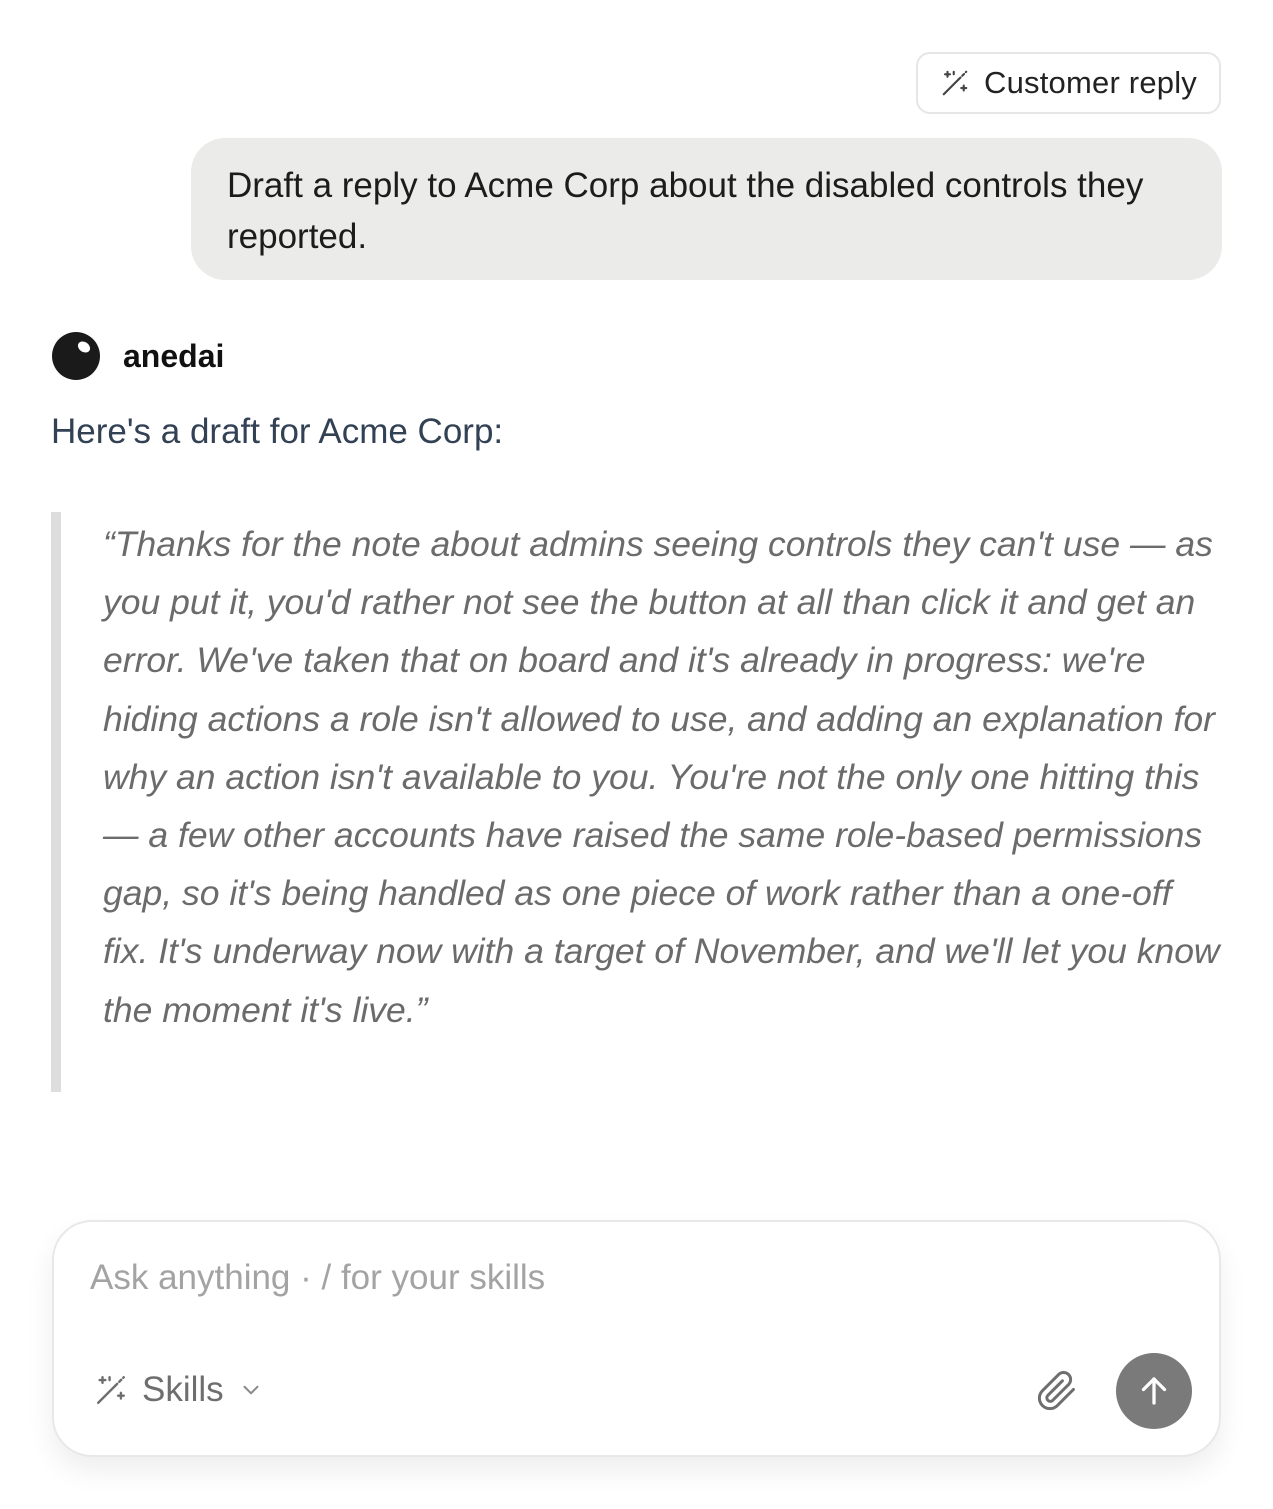  What do you see at coordinates (76, 356) in the screenshot?
I see `anedai-avatar-icon` at bounding box center [76, 356].